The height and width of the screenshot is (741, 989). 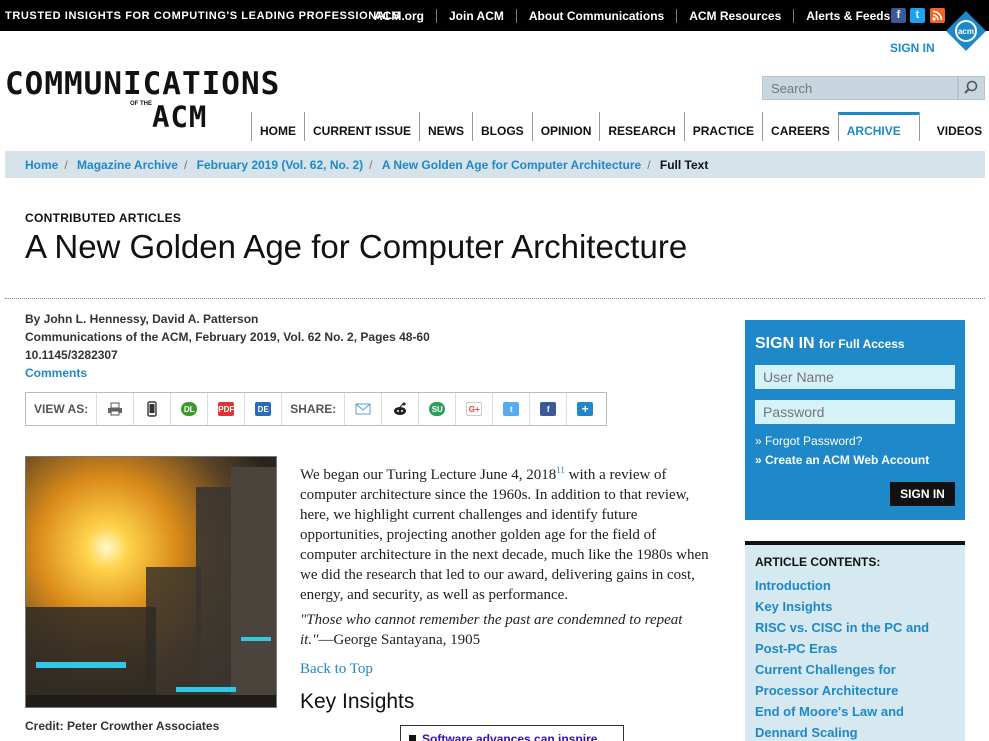 What do you see at coordinates (71, 355) in the screenshot?
I see `article-doi: 10.1145/3282307` at bounding box center [71, 355].